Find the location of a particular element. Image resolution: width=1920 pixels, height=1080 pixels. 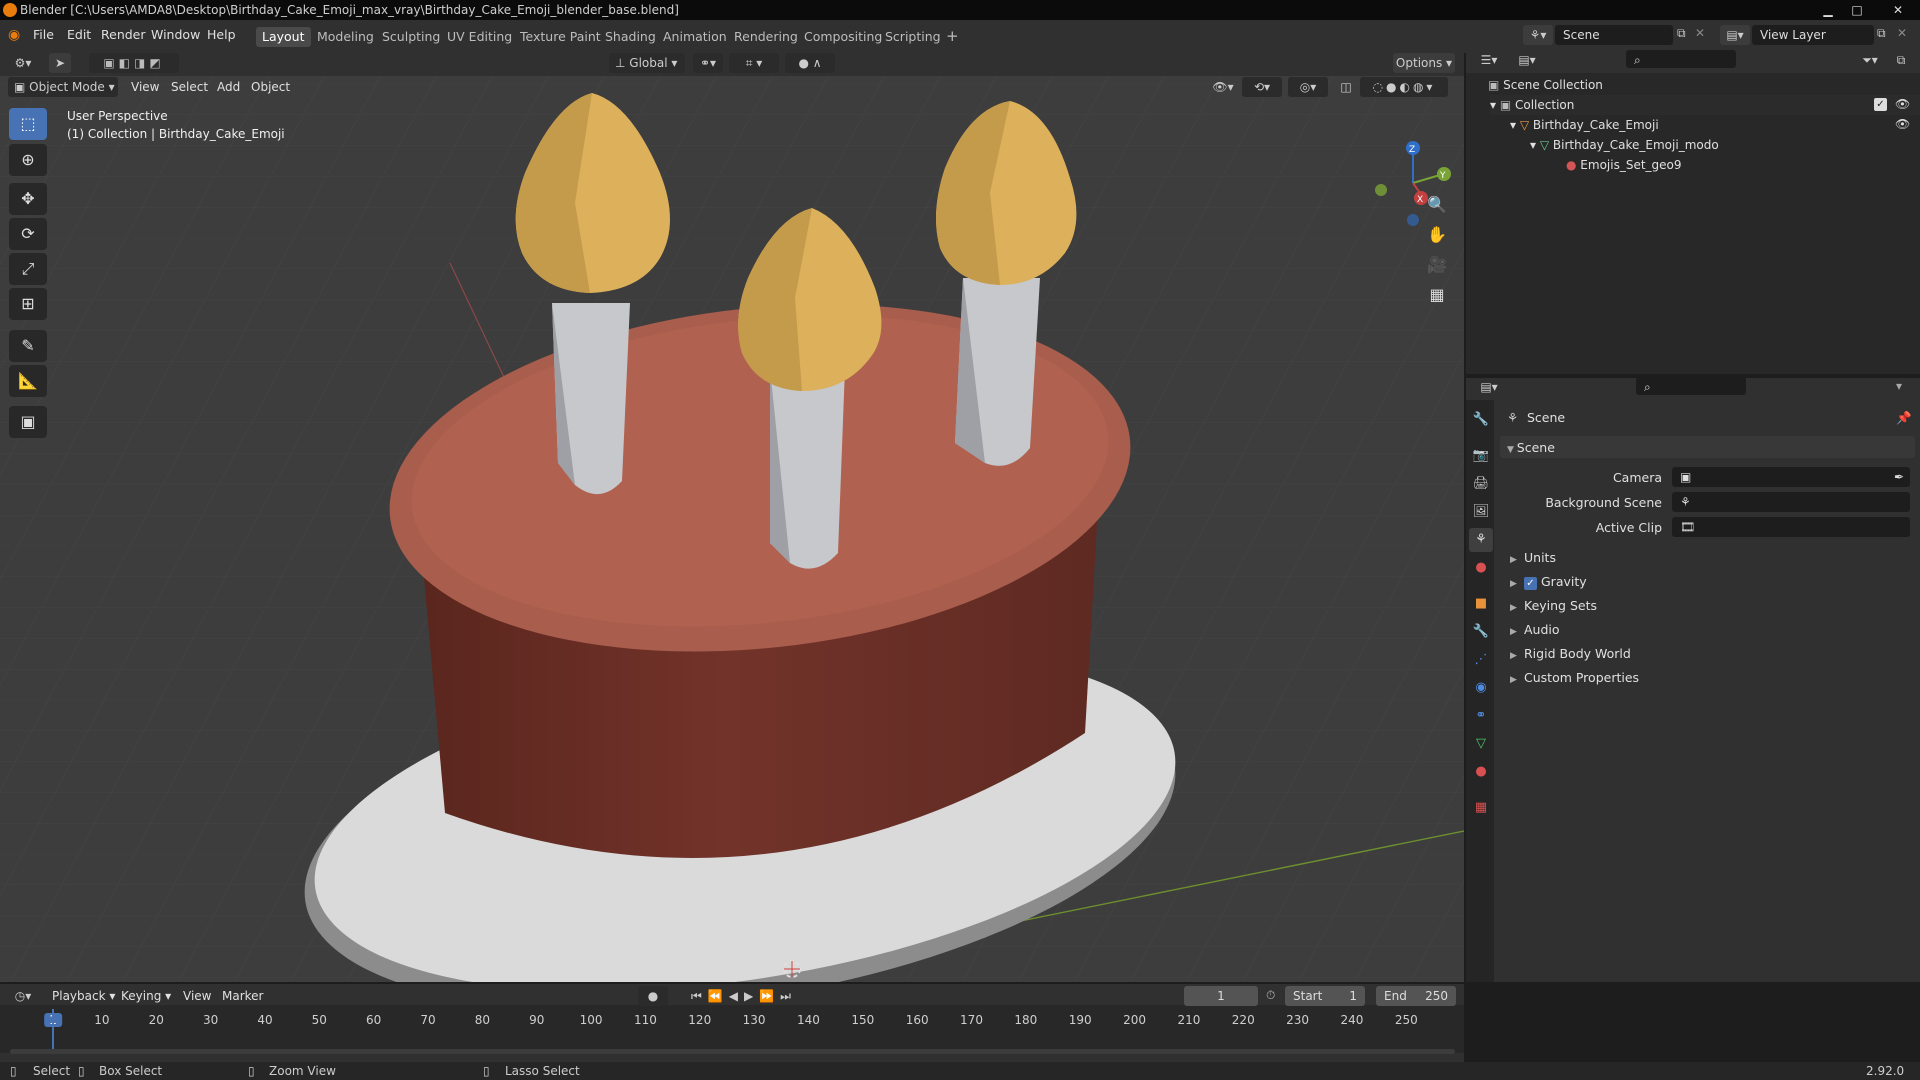

xray-icon: ◫ is located at coordinates (1346, 87).